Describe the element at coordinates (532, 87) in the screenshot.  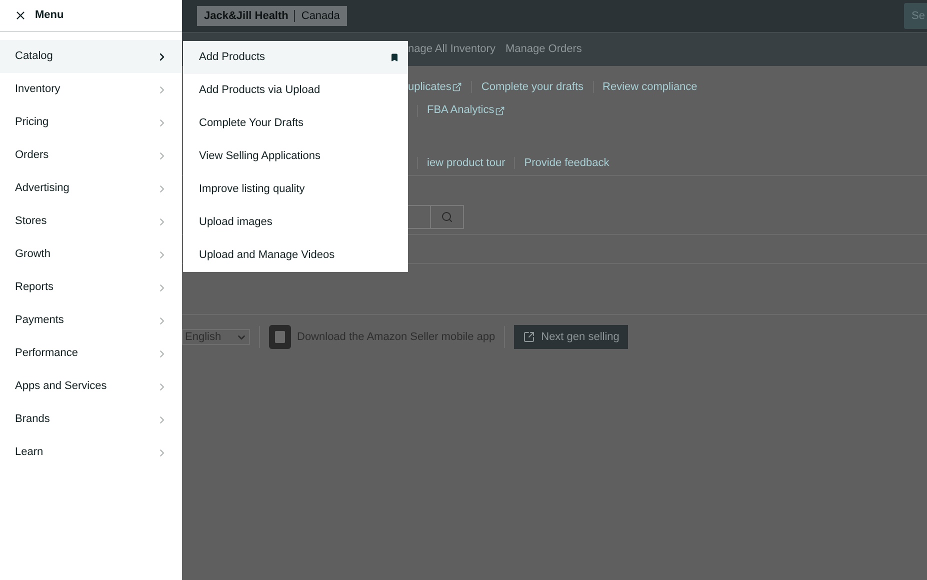
I see `page-link: Complete your drafts` at that location.